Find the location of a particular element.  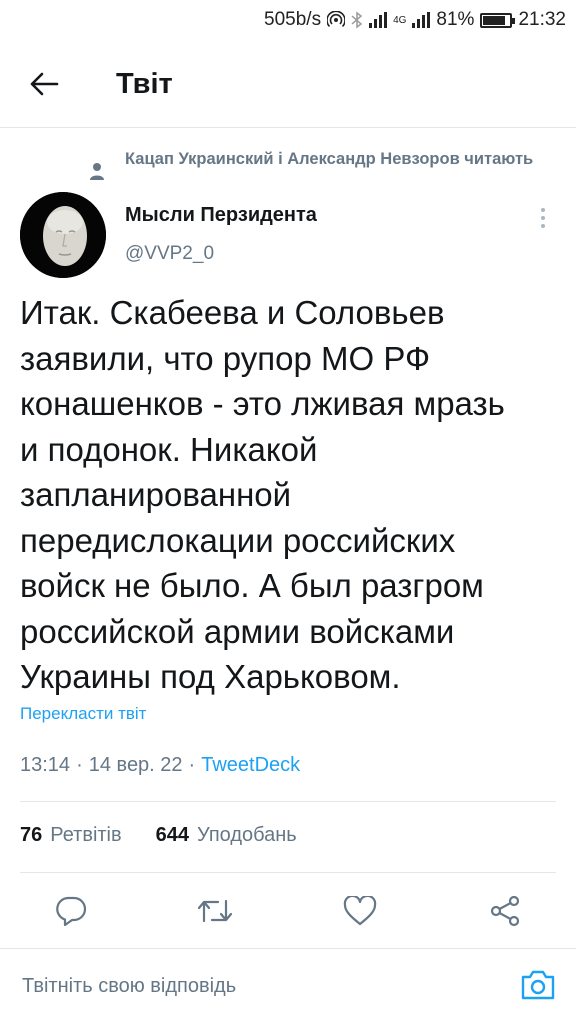

tweet-source-link: TweetDeck is located at coordinates (250, 765).